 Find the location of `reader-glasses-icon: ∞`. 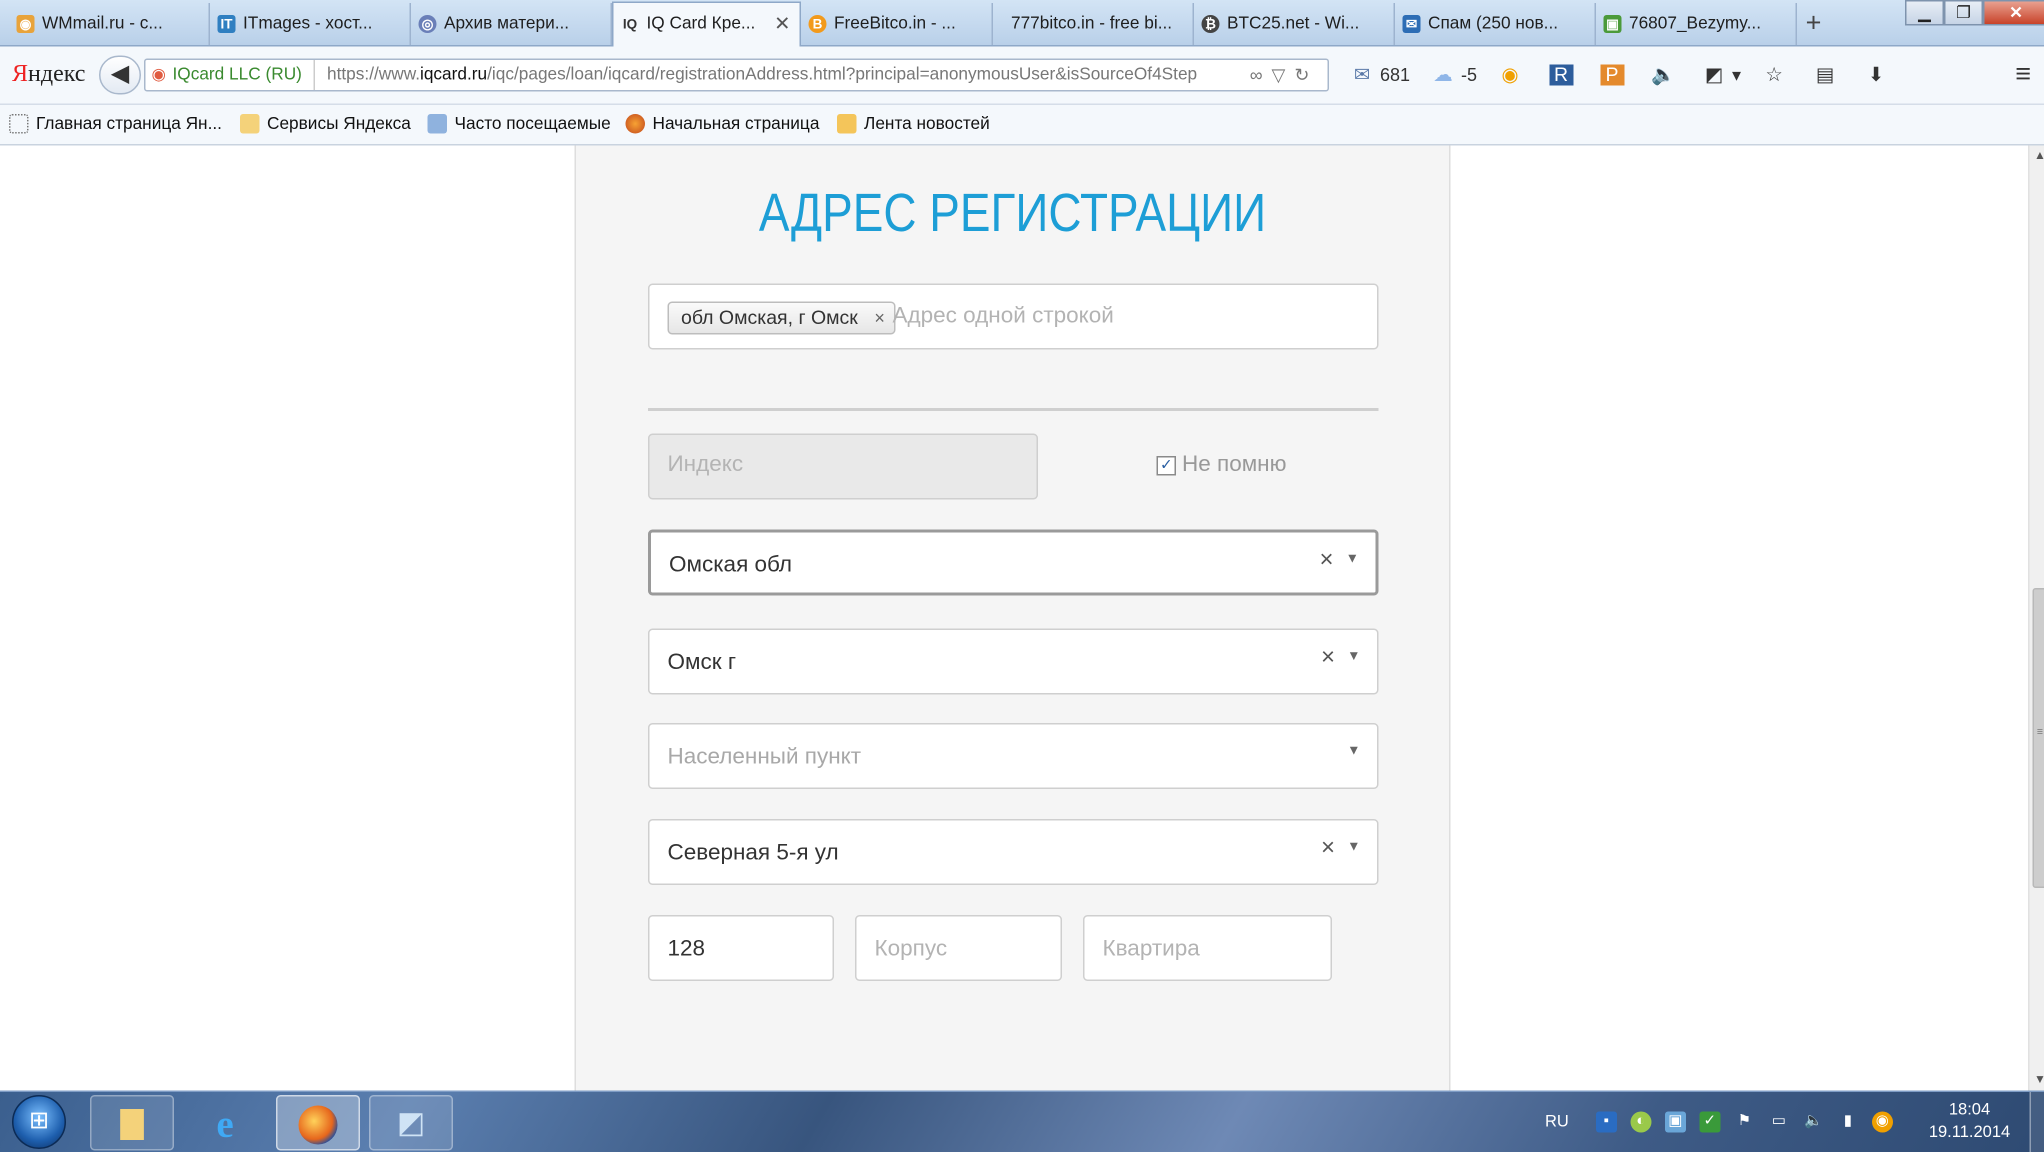

reader-glasses-icon: ∞ is located at coordinates (1261, 75).